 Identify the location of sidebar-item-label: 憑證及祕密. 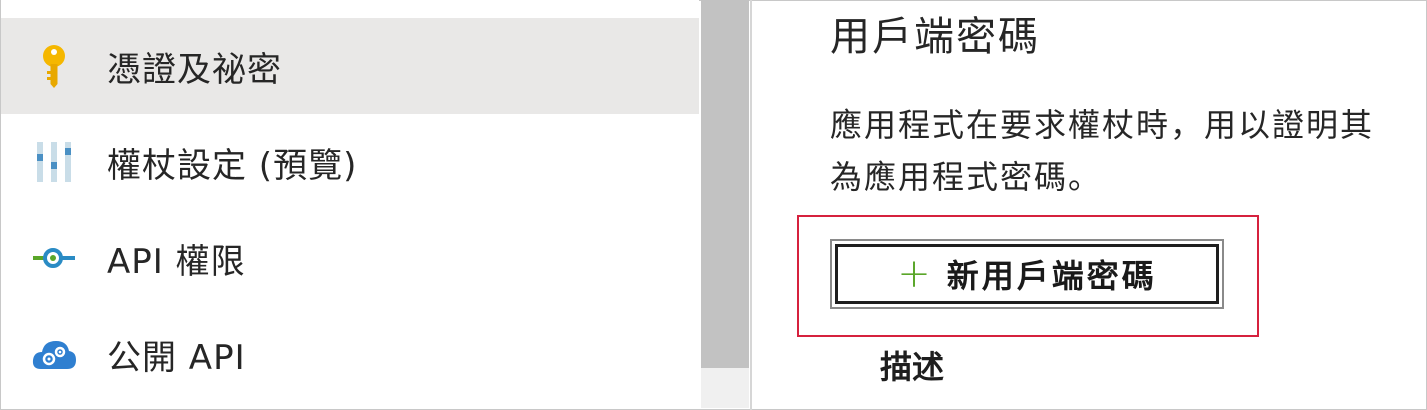
(194, 69).